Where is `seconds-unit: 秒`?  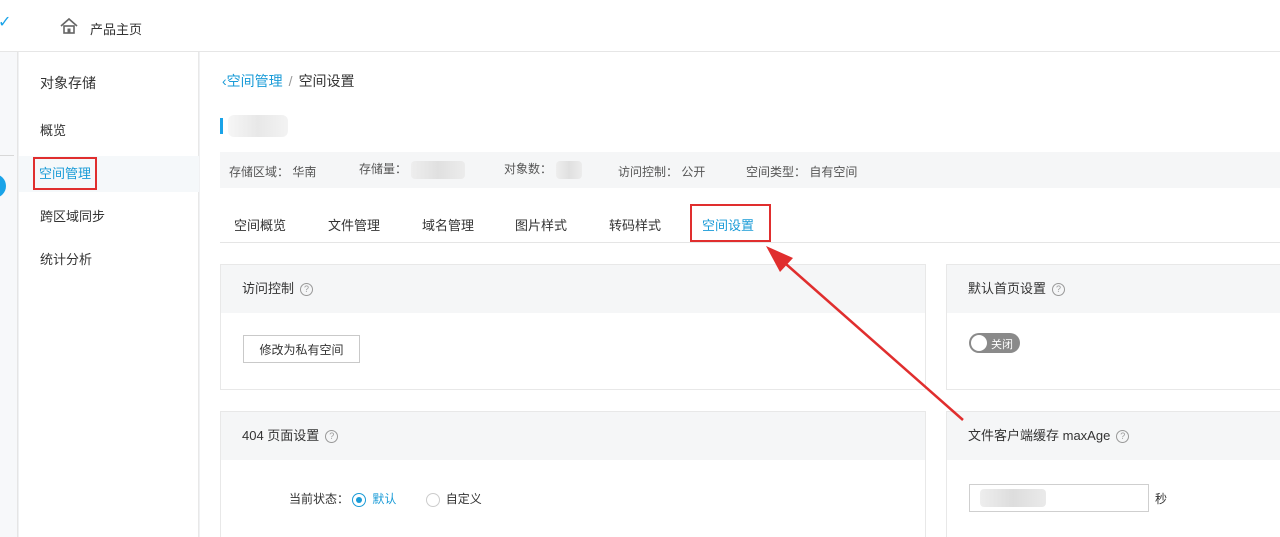 seconds-unit: 秒 is located at coordinates (1161, 499).